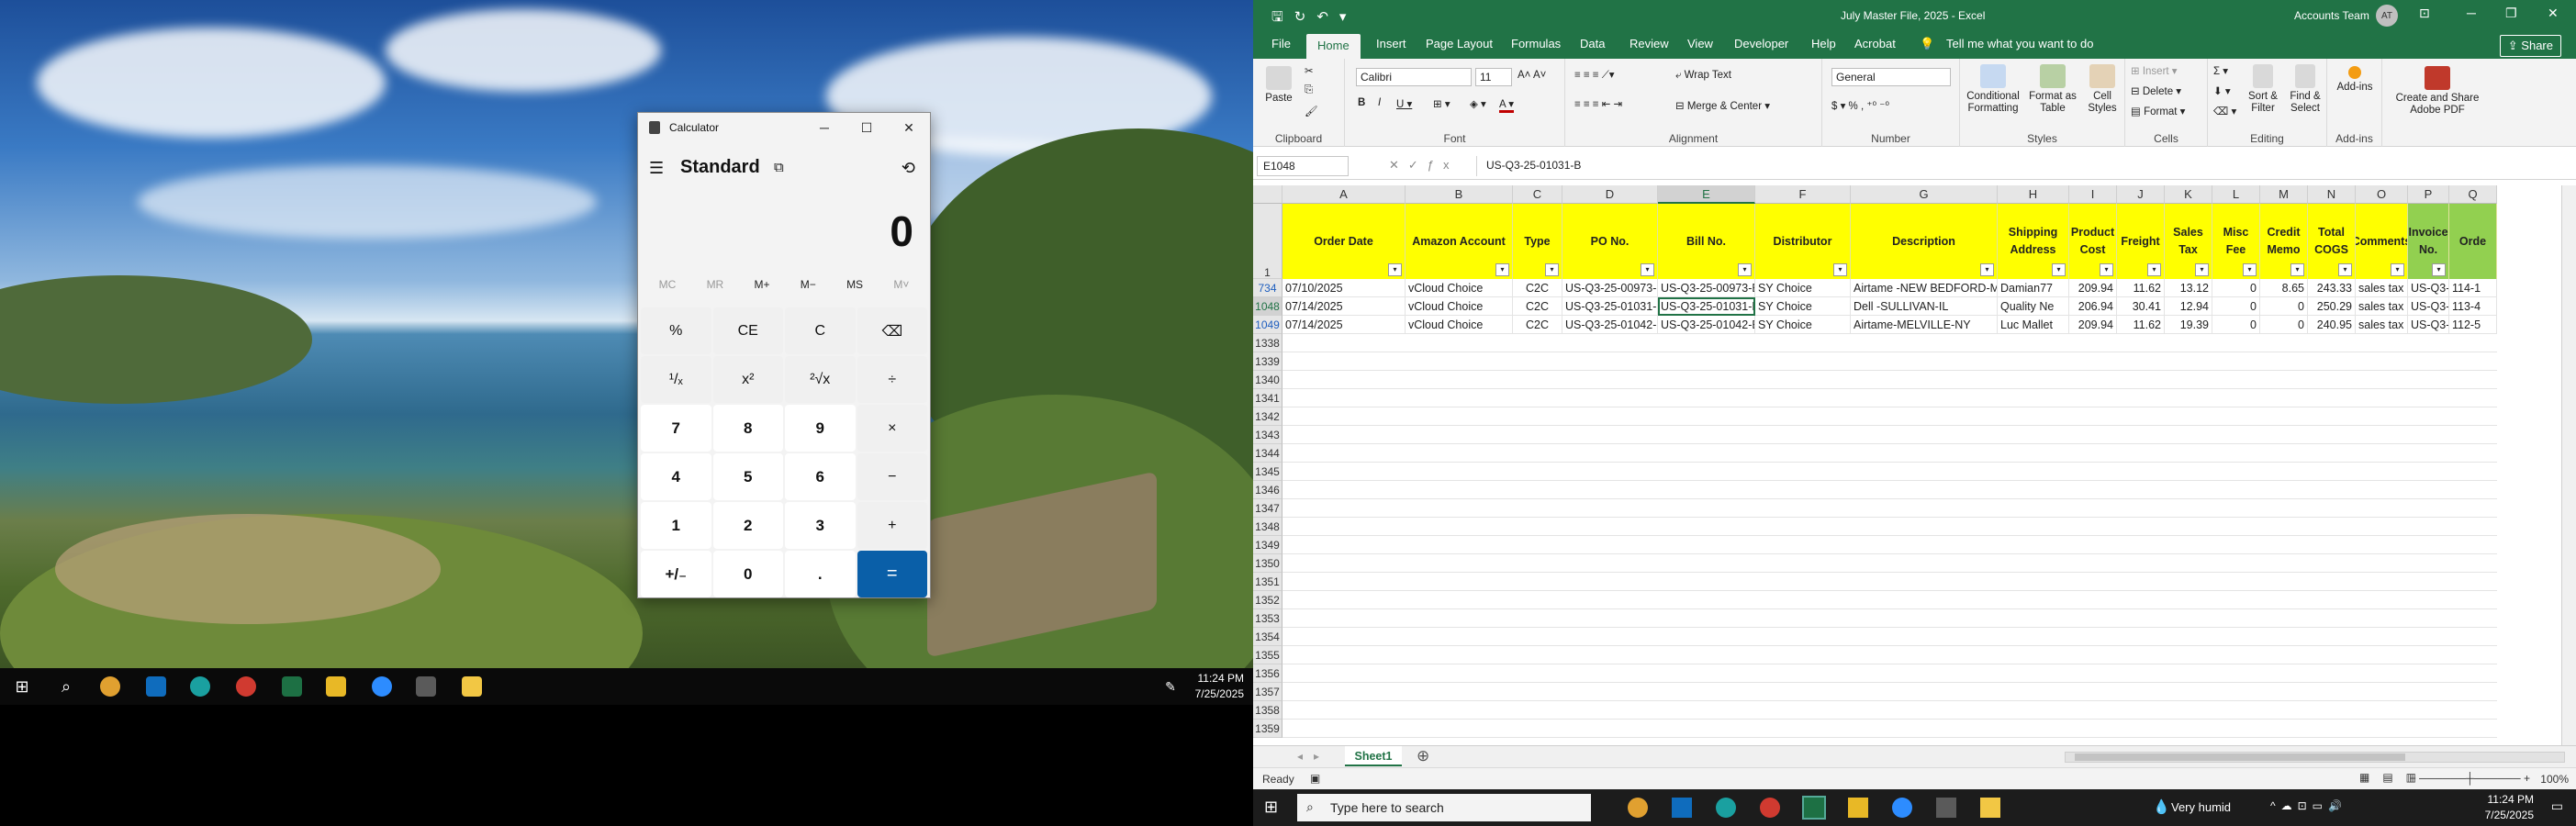  What do you see at coordinates (747, 380) in the screenshot?
I see `calc-key: x²` at bounding box center [747, 380].